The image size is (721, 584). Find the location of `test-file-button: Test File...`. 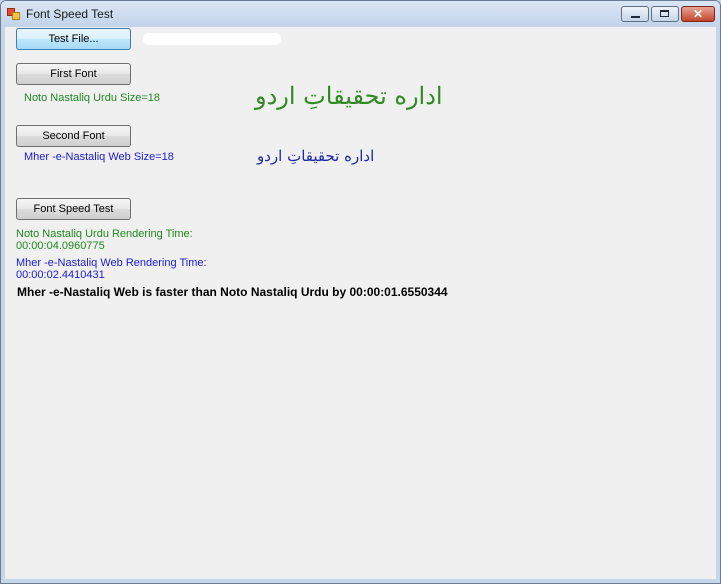

test-file-button: Test File... is located at coordinates (73, 39).